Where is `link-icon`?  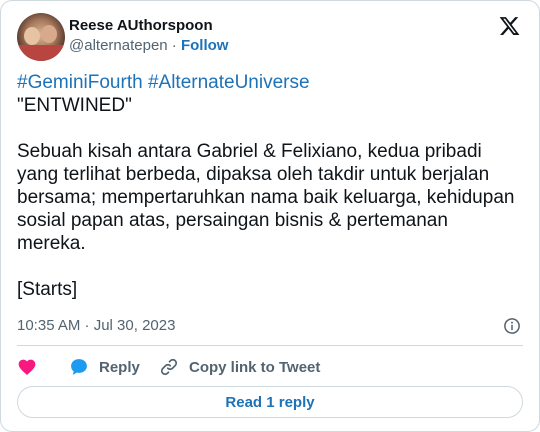 link-icon is located at coordinates (169, 367).